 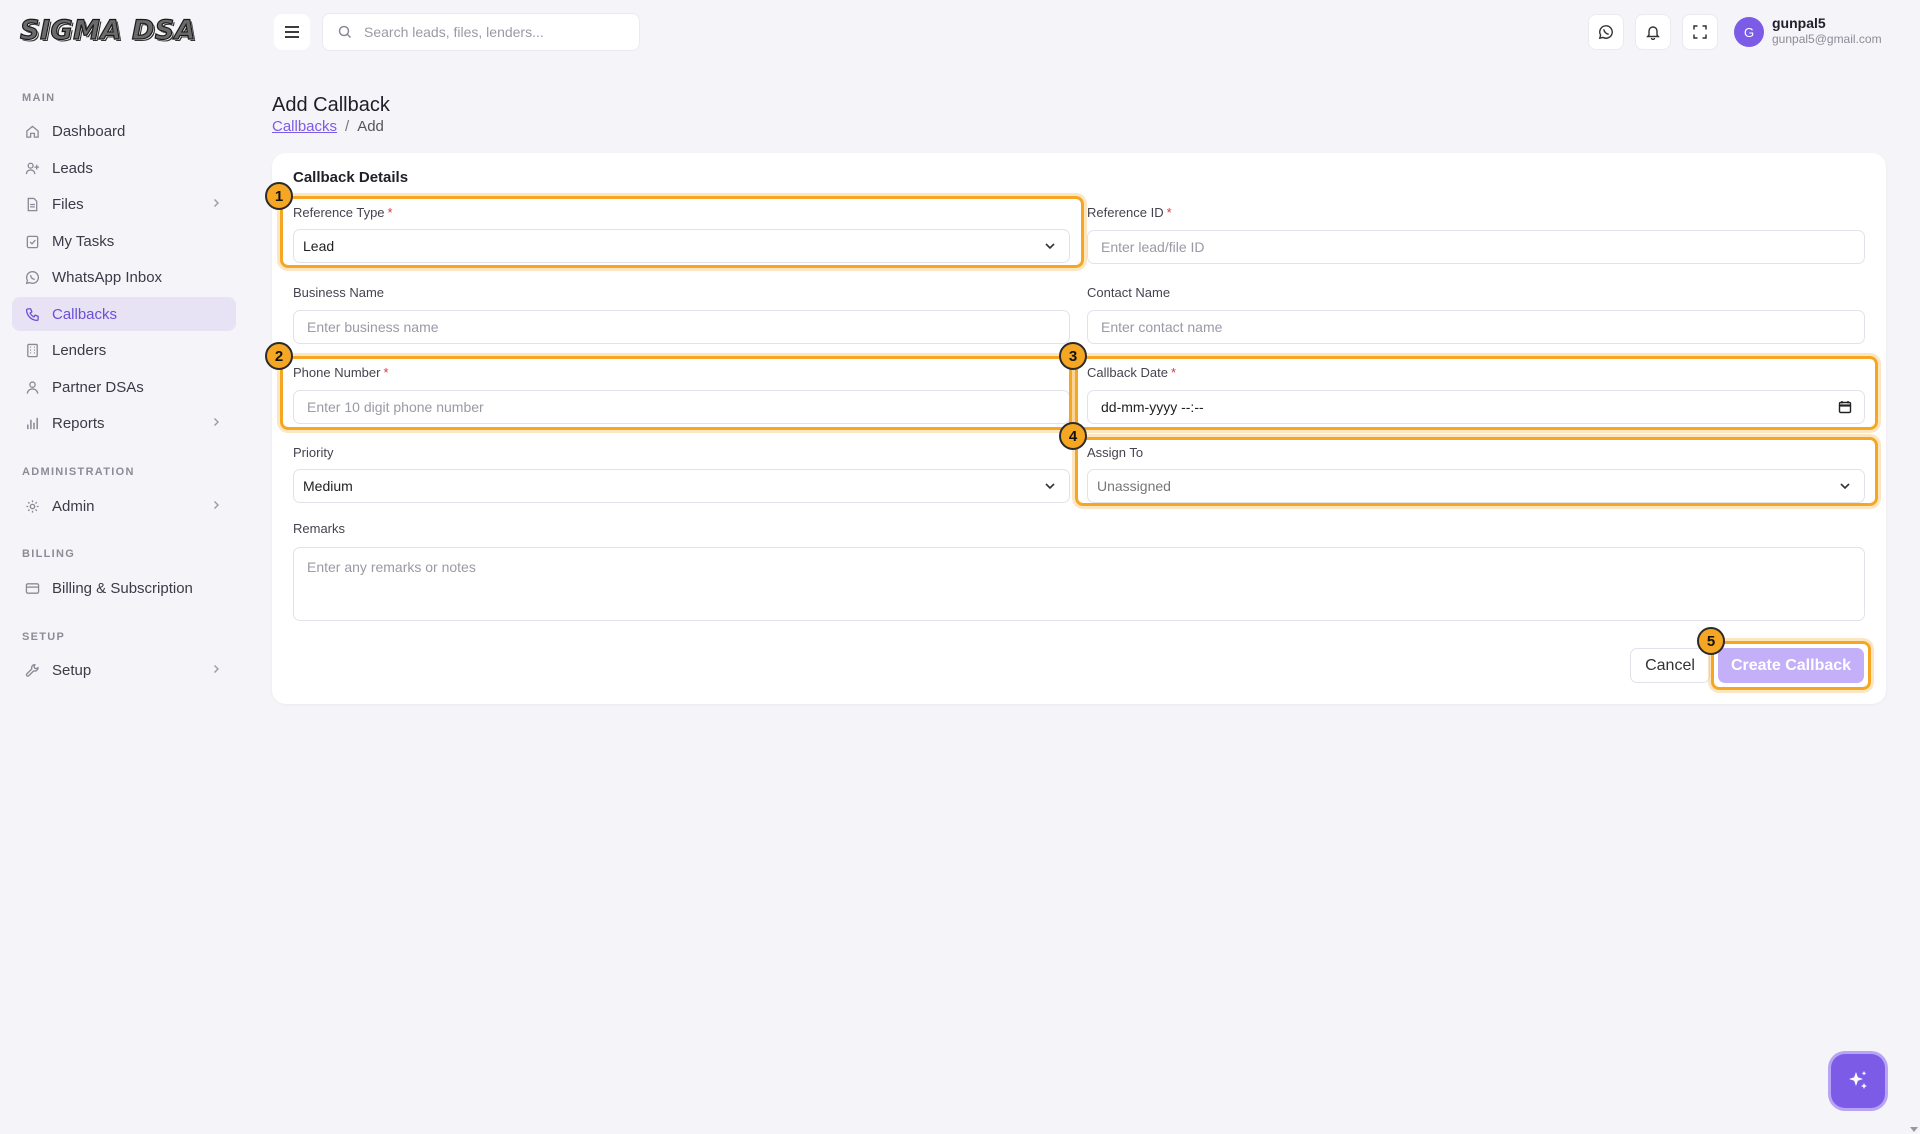 I want to click on breadcrumb-callbacks-link: Callbacks, so click(x=304, y=126).